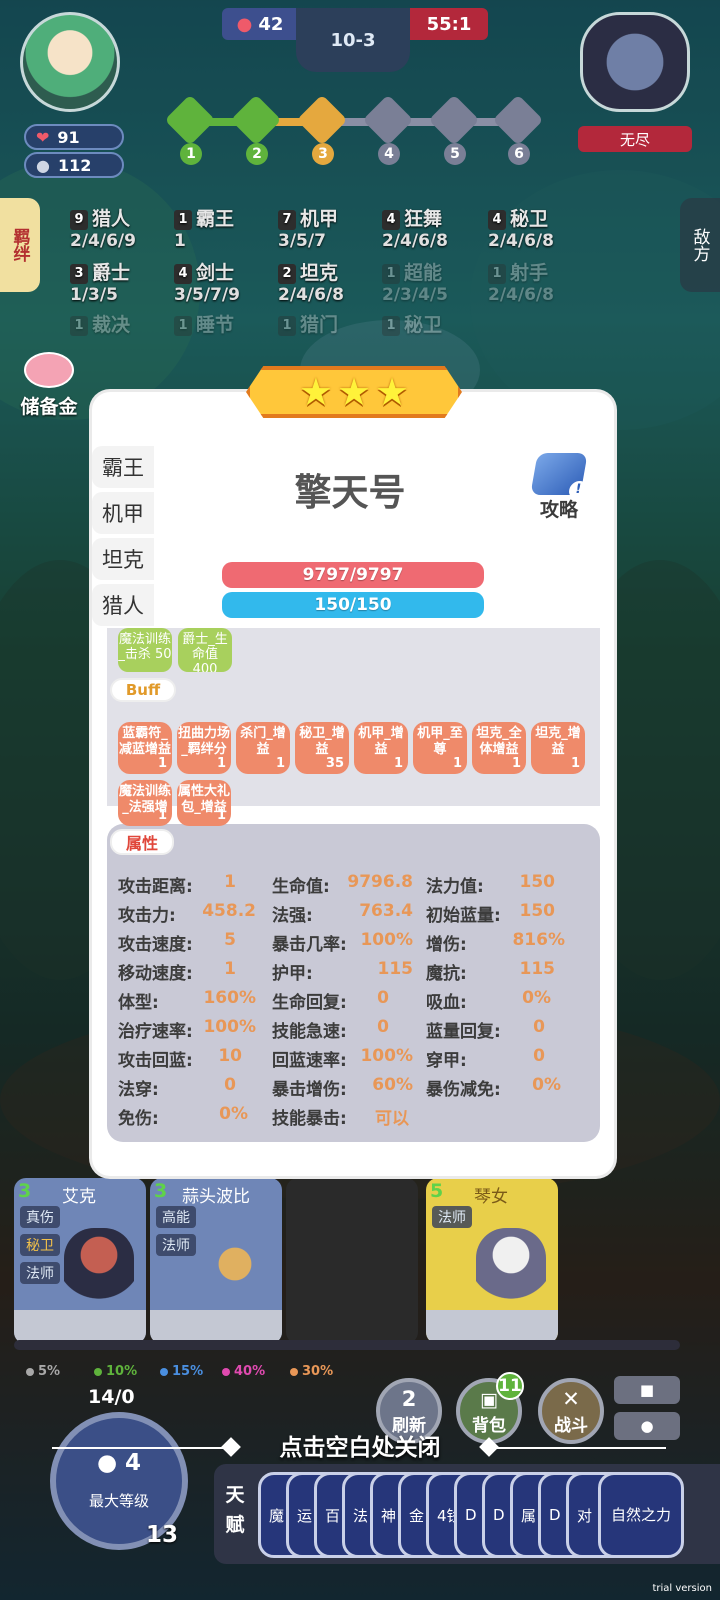  I want to click on close-hint: 点击空白处关闭, so click(360, 1445).